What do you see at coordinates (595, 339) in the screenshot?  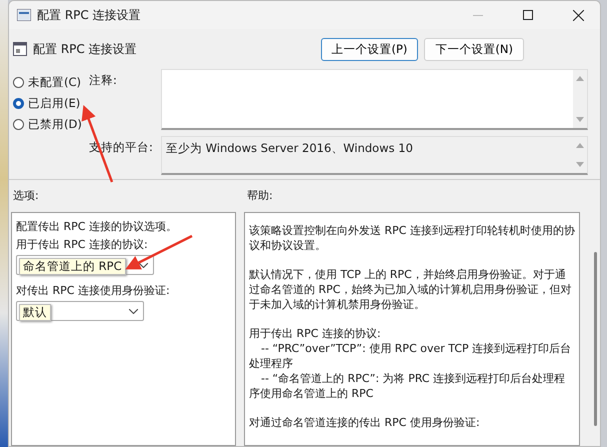 I see `scrollbar` at bounding box center [595, 339].